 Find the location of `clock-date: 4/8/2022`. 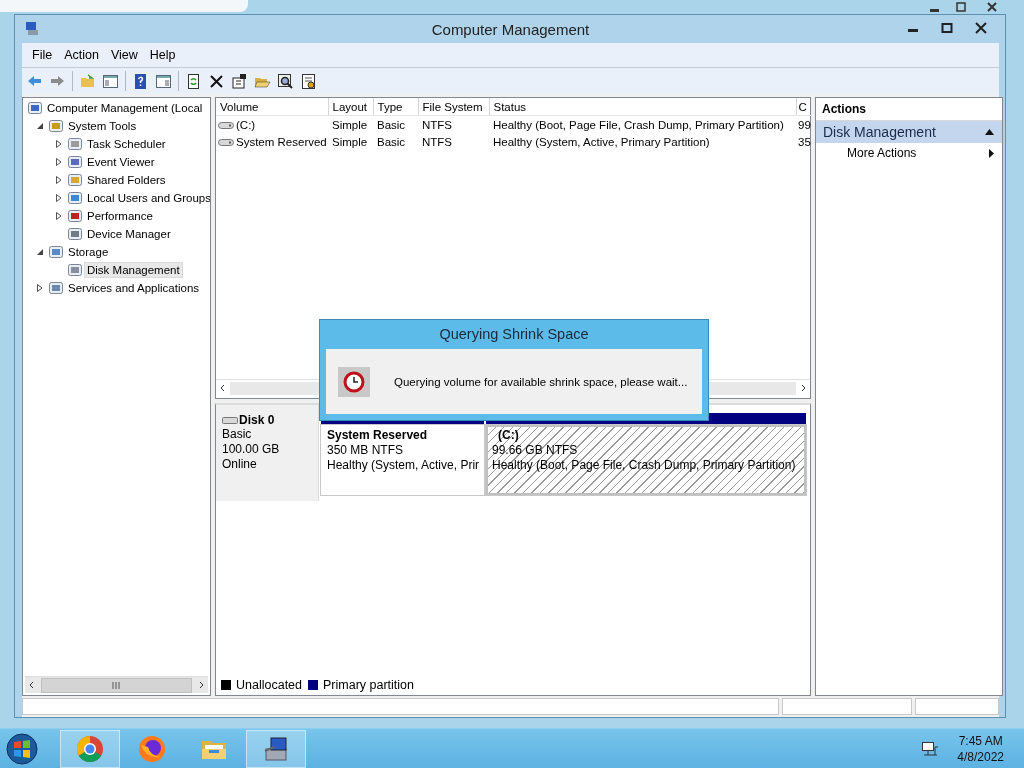

clock-date: 4/8/2022 is located at coordinates (980, 756).